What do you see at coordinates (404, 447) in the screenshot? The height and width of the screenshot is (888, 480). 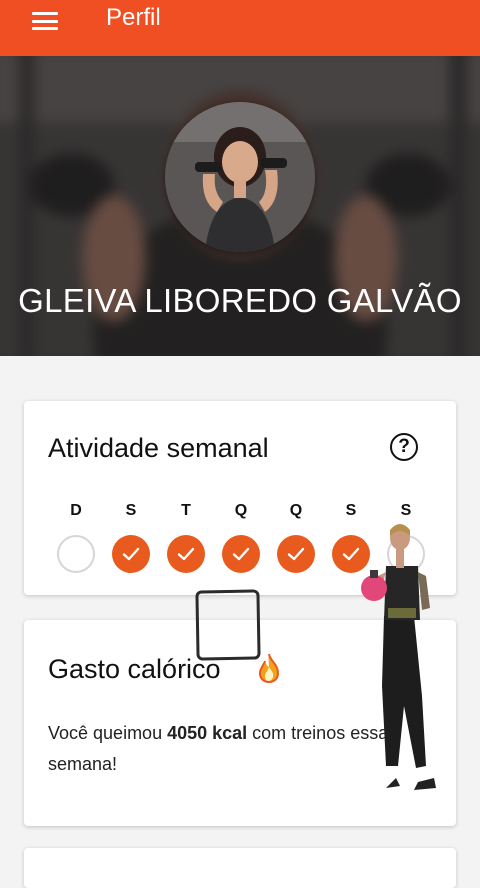 I see `help-circle-icon: ?` at bounding box center [404, 447].